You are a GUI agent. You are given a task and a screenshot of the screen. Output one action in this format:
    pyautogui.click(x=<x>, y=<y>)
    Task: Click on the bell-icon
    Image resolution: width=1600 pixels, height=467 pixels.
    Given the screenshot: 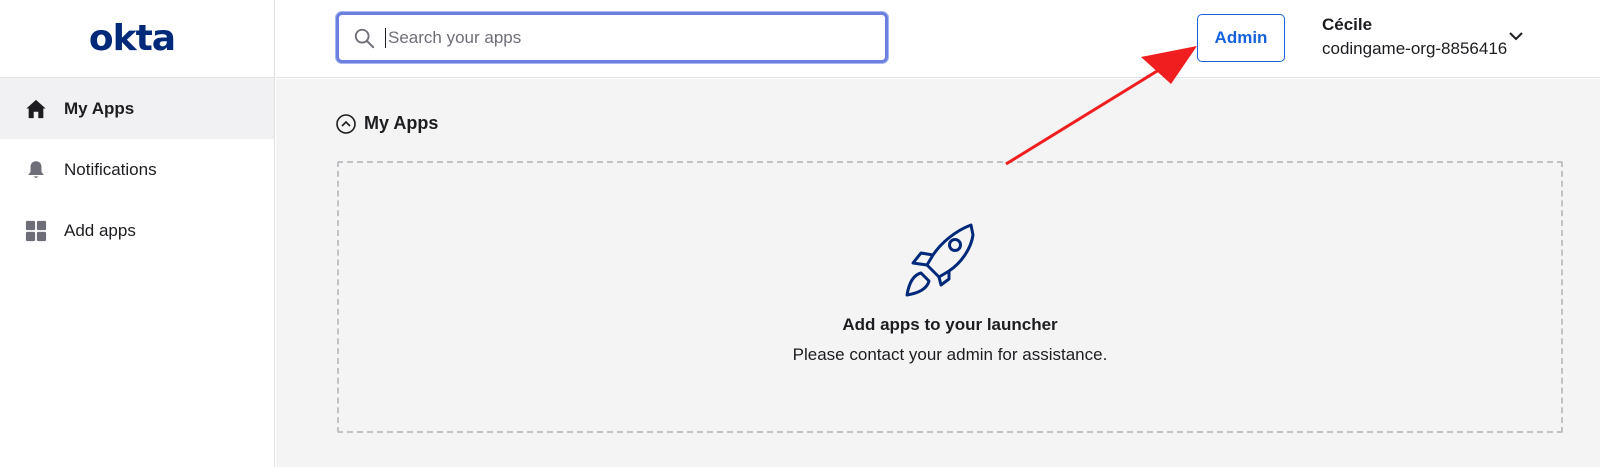 What is the action you would take?
    pyautogui.click(x=36, y=170)
    